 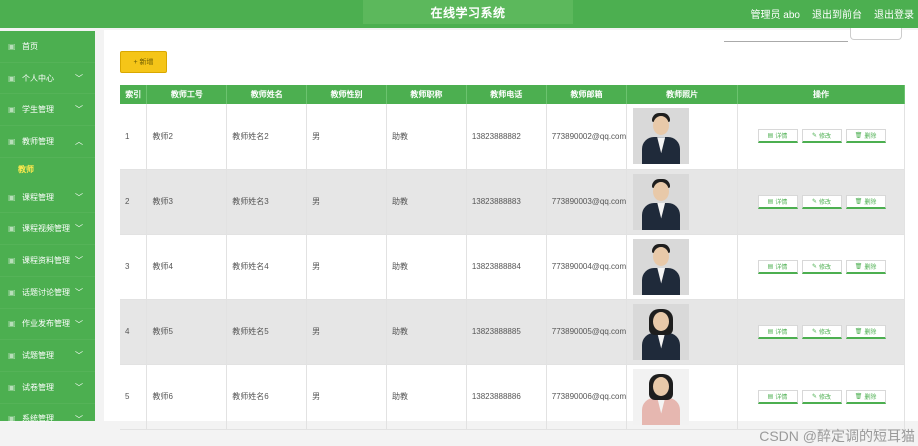 What do you see at coordinates (134, 332) in the screenshot?
I see `cell-index: 4` at bounding box center [134, 332].